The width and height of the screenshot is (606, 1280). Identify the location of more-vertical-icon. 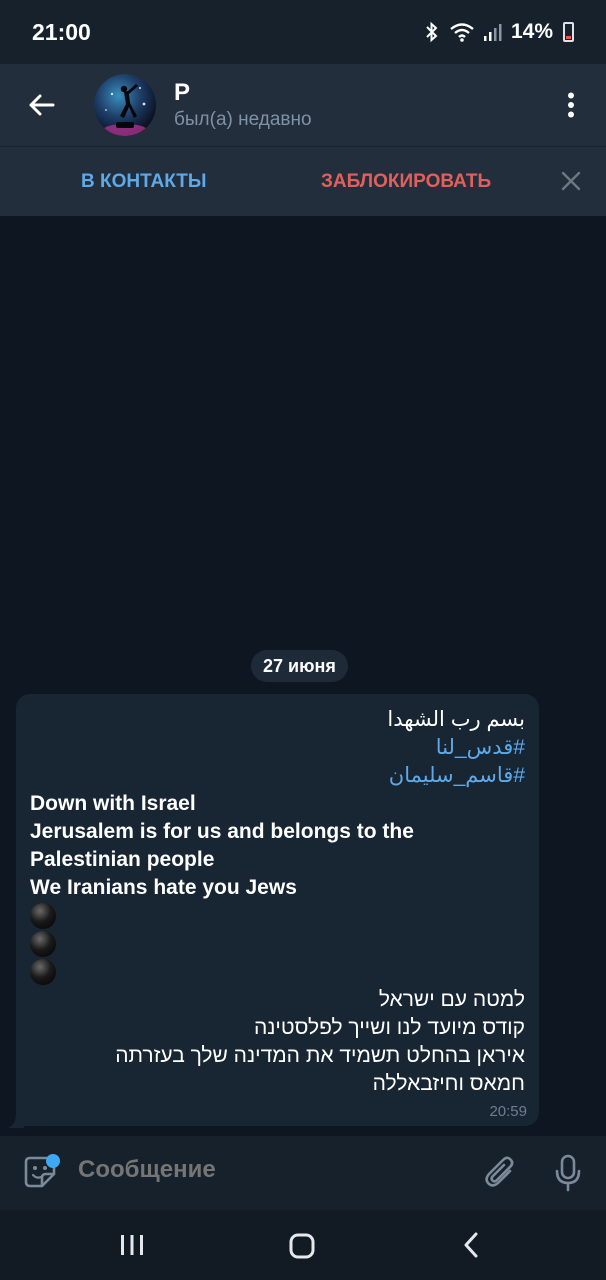
(571, 105).